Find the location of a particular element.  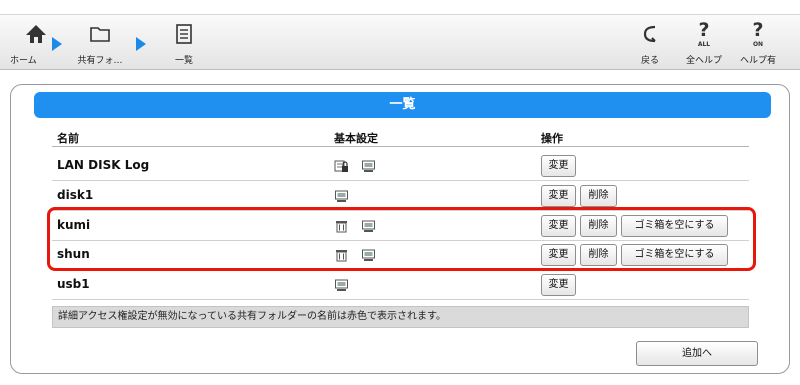

column-header-actions: 操作 is located at coordinates (552, 138).